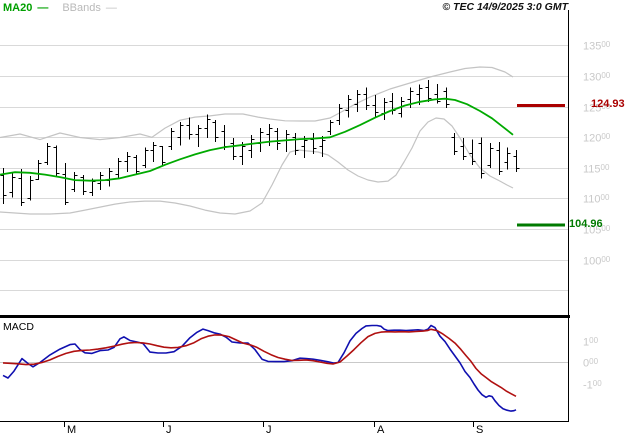 The height and width of the screenshot is (440, 627). I want to click on price-axis-label: 11000, so click(596, 199).